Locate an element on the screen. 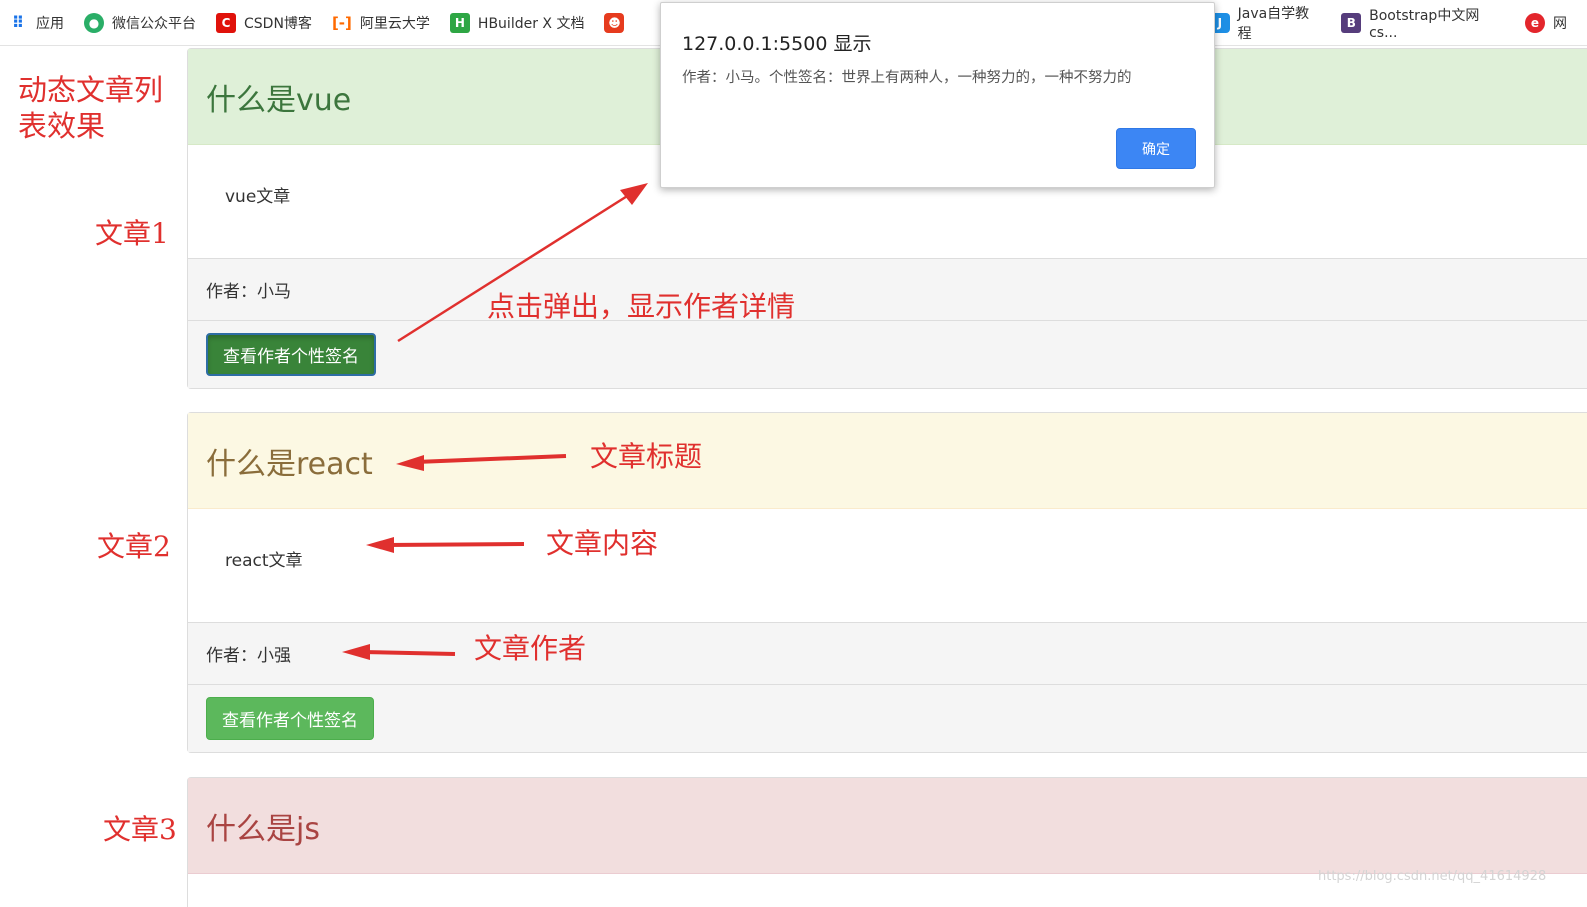 This screenshot has width=1587, height=907. bookmark-aliyun: [-] 阿里云大学 is located at coordinates (381, 23).